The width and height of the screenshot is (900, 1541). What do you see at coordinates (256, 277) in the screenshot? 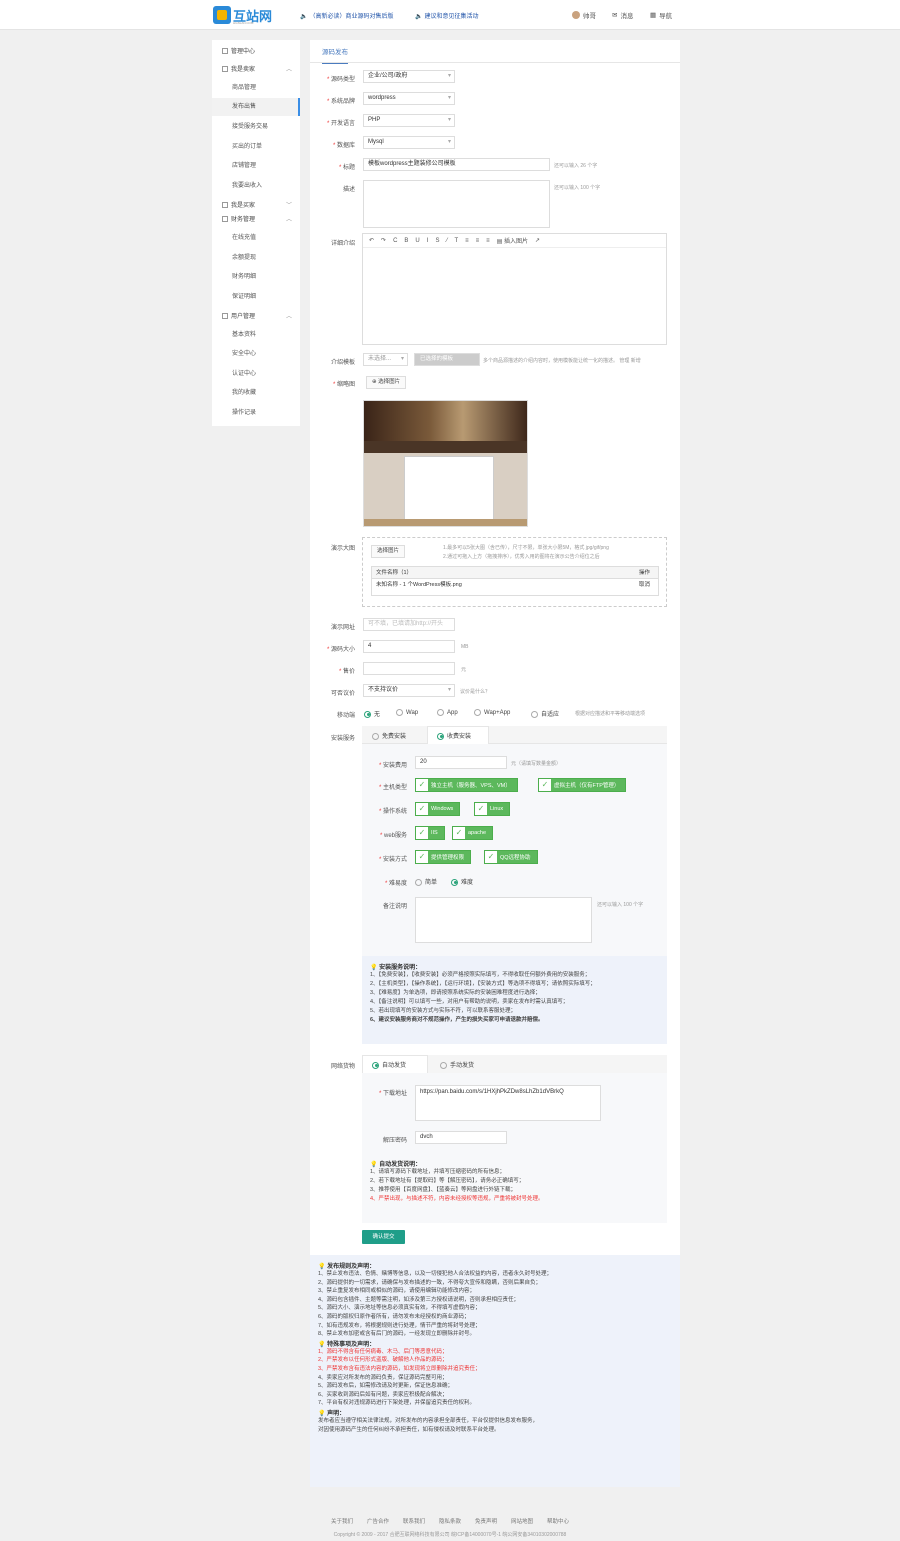
I see `sidebar-item-finance-detail: 财务明细` at bounding box center [256, 277].